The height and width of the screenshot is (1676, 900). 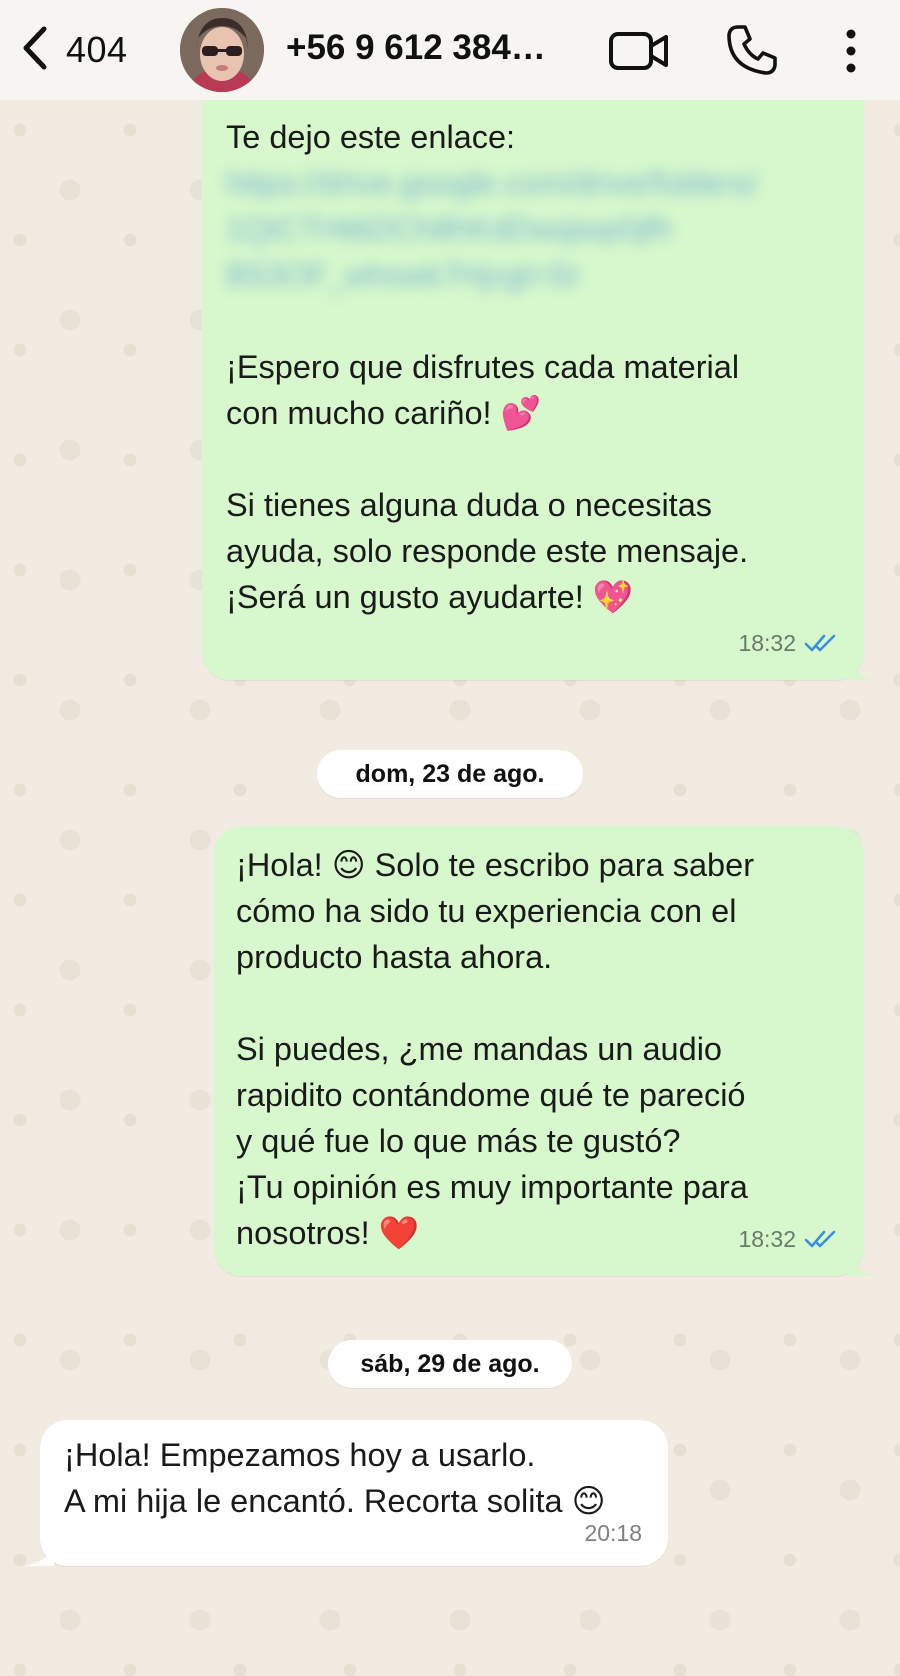 What do you see at coordinates (639, 56) in the screenshot?
I see `video-camera-icon` at bounding box center [639, 56].